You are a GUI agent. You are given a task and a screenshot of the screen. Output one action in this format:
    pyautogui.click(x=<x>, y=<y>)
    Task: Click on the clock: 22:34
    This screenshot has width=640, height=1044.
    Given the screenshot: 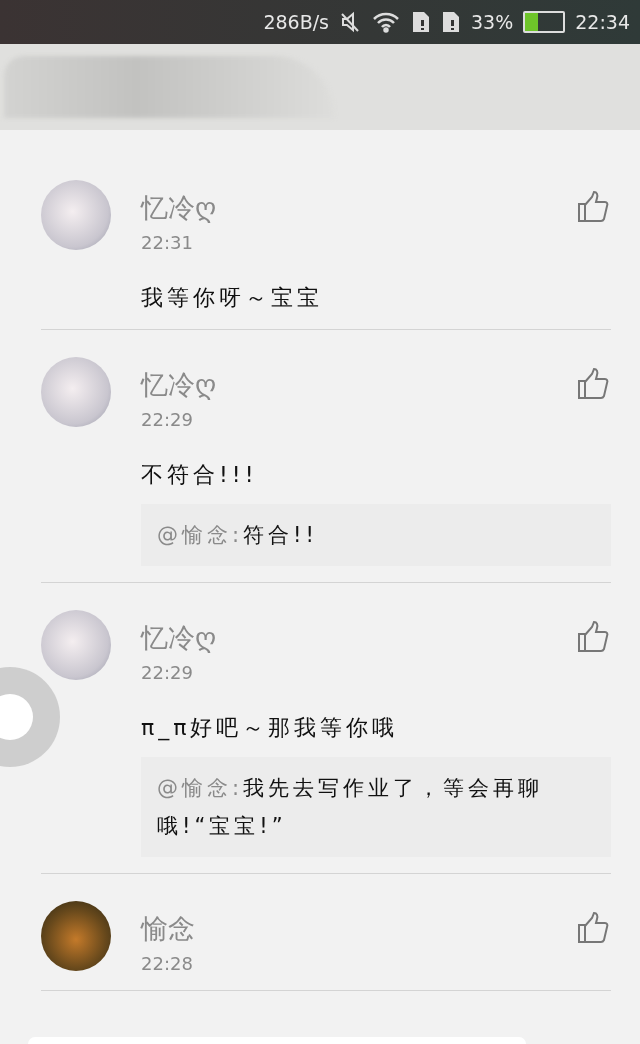 What is the action you would take?
    pyautogui.click(x=602, y=22)
    